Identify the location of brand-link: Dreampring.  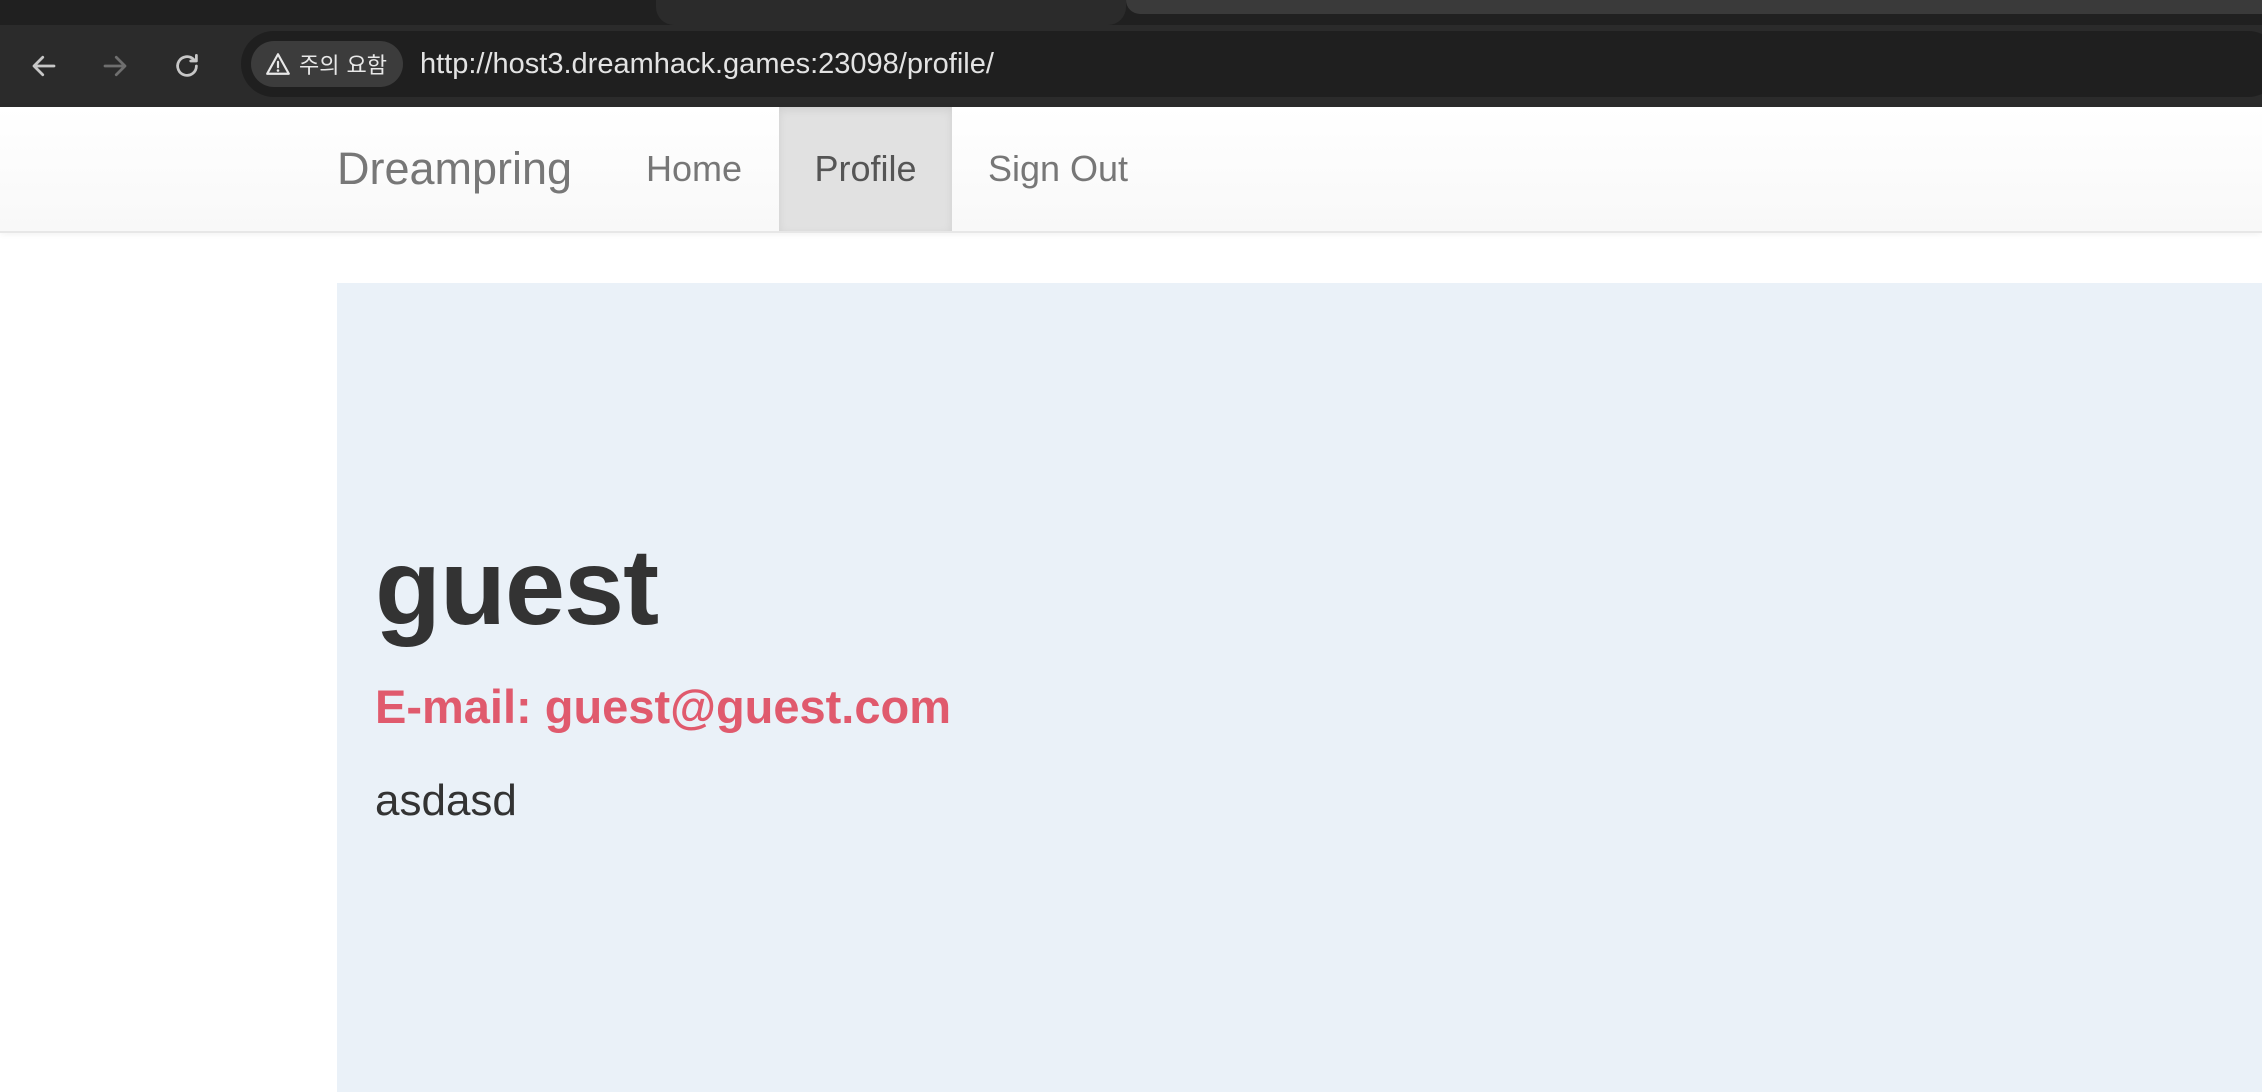
(454, 169).